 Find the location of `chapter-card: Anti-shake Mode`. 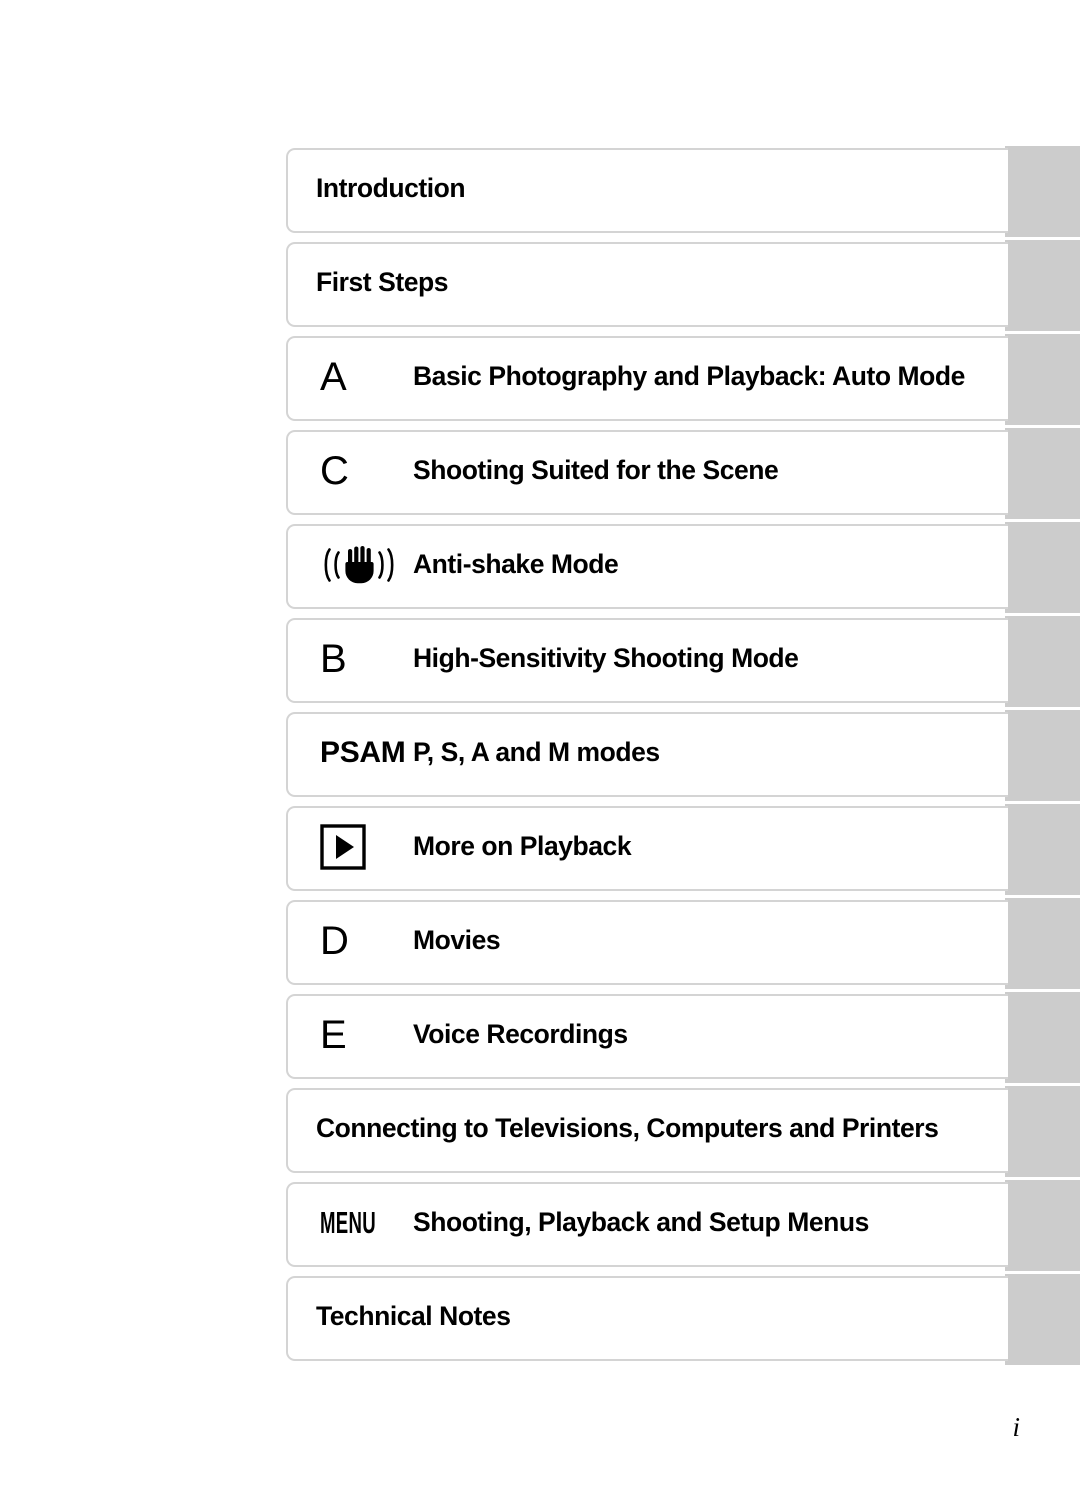

chapter-card: Anti-shake Mode is located at coordinates (647, 566).